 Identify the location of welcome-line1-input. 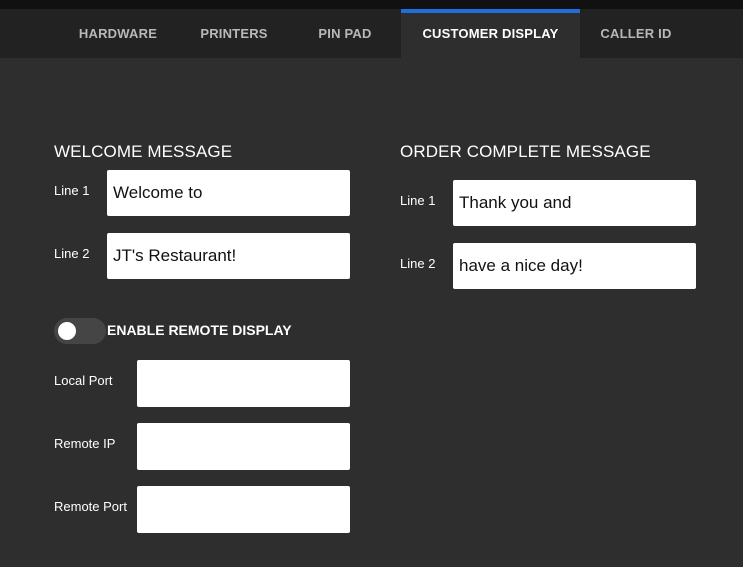
(228, 193).